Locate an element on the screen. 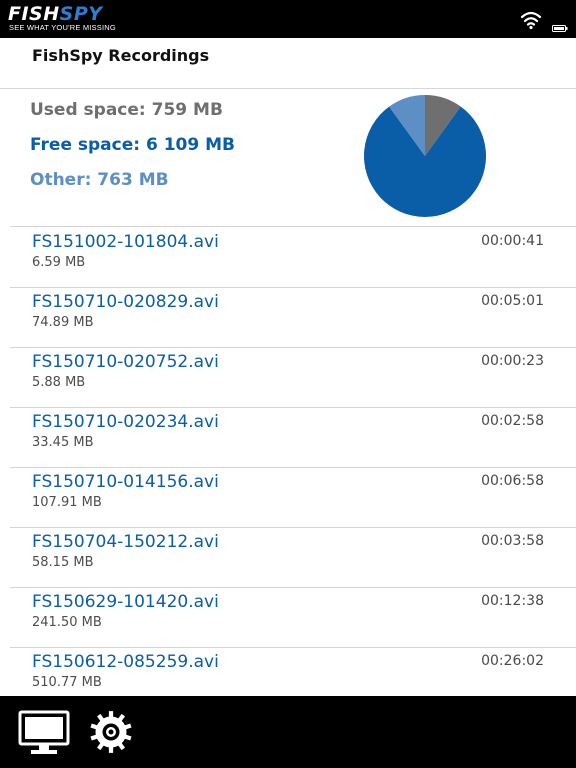  recording-filename: FS150710-014156.avi is located at coordinates (125, 482).